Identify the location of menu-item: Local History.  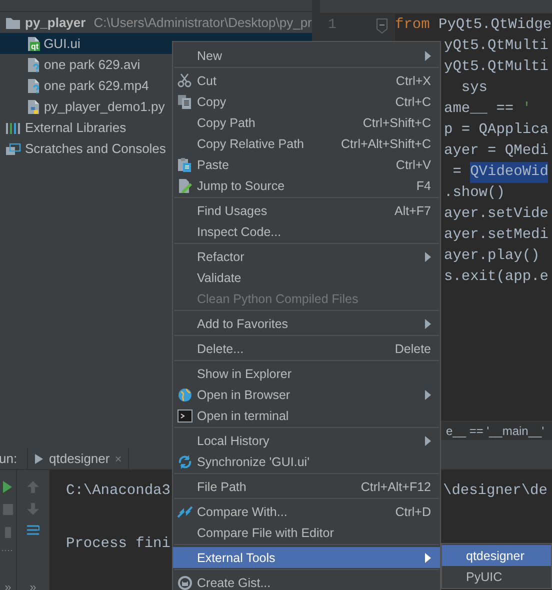
(306, 440).